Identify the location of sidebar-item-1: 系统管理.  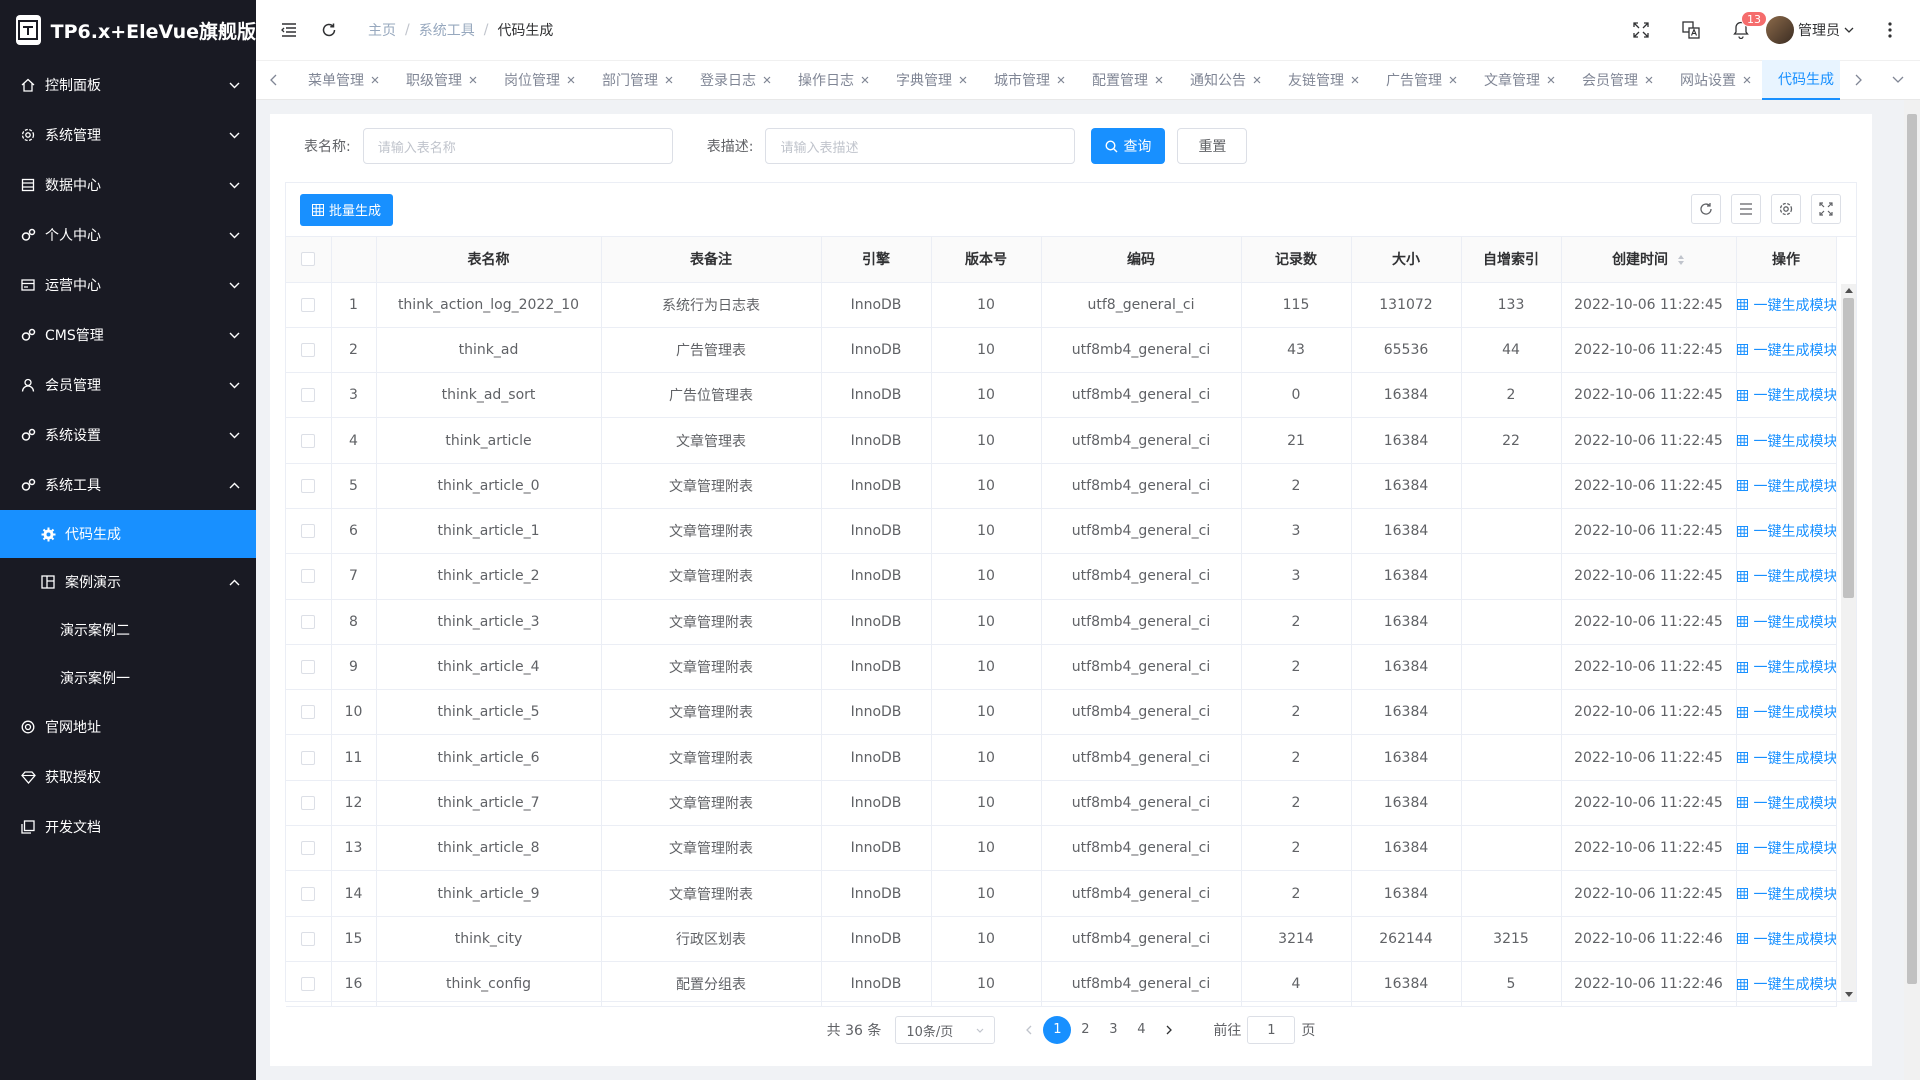
(128, 135).